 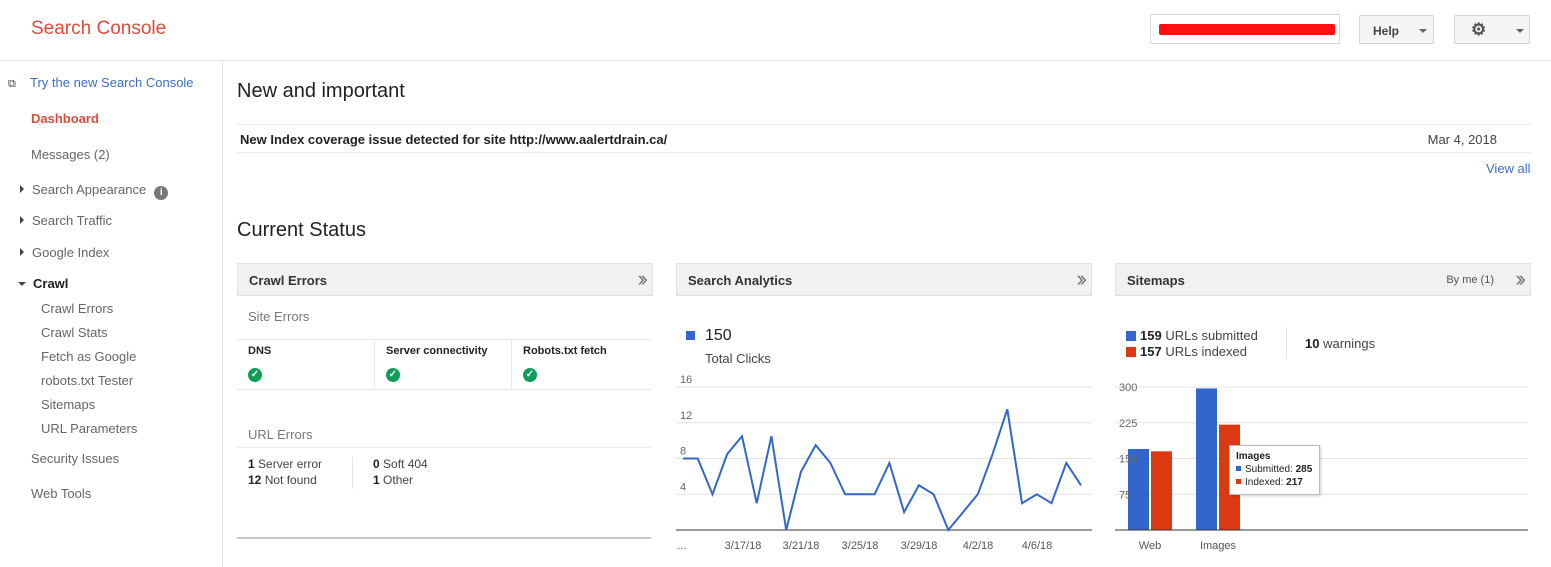 I want to click on y-tick-label: 8, so click(x=683, y=452).